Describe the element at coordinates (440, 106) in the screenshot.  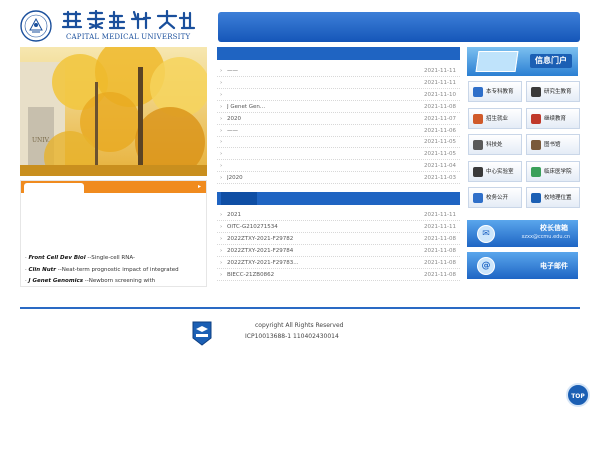
I see `news-date: 2021-11-08` at that location.